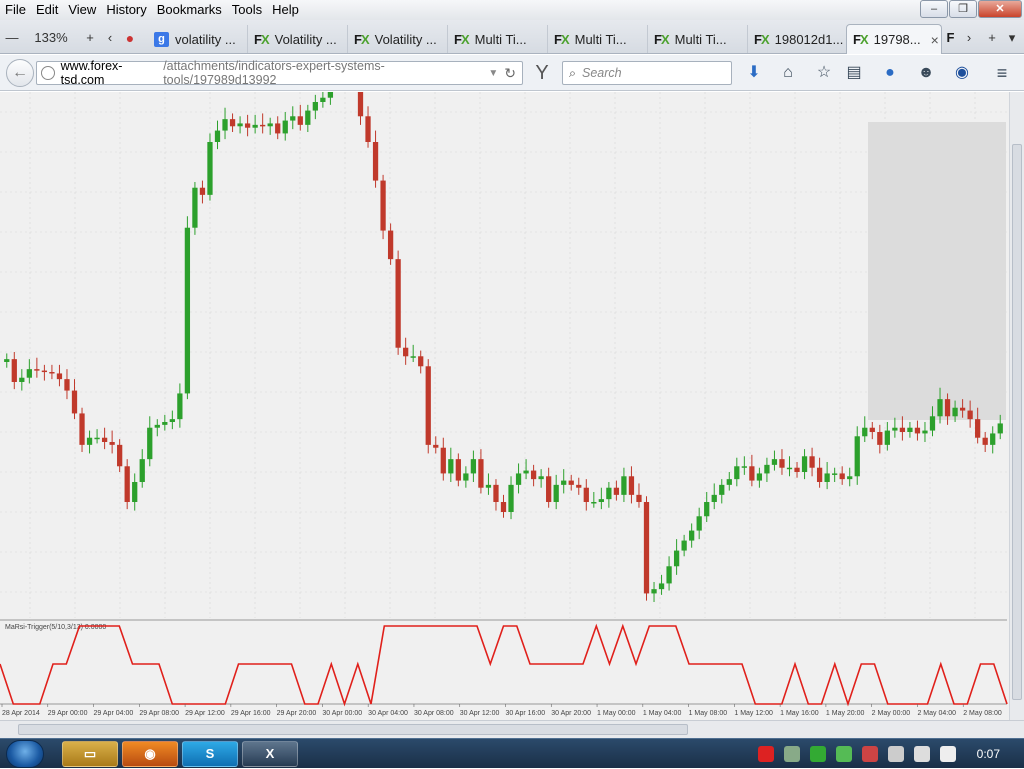 This screenshot has width=1024, height=769. I want to click on menu-tools: Tools, so click(247, 10).